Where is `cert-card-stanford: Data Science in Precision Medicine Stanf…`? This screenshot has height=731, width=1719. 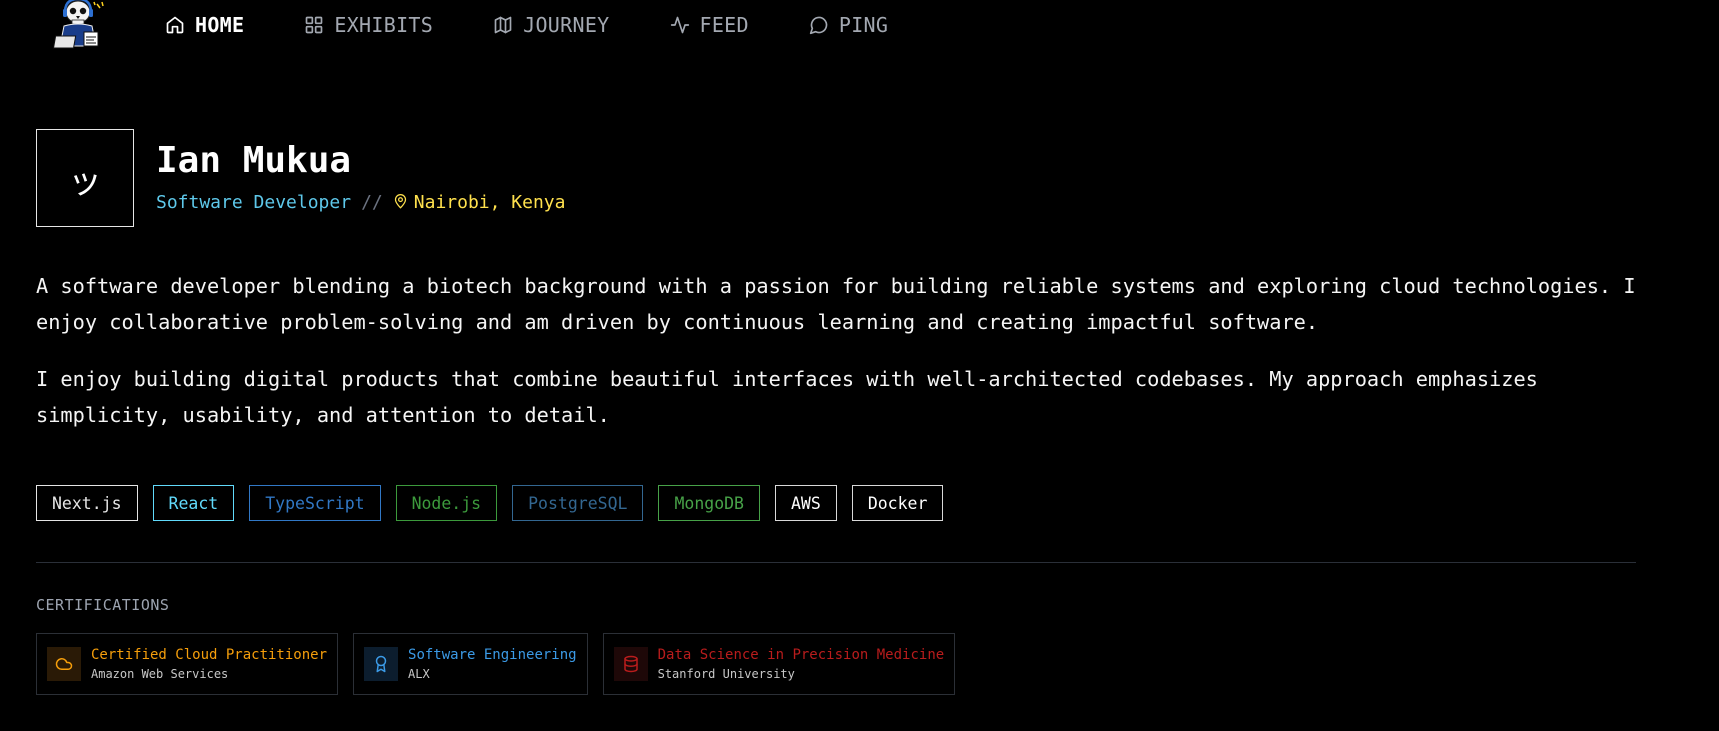 cert-card-stanford: Data Science in Precision Medicine Stanf… is located at coordinates (779, 664).